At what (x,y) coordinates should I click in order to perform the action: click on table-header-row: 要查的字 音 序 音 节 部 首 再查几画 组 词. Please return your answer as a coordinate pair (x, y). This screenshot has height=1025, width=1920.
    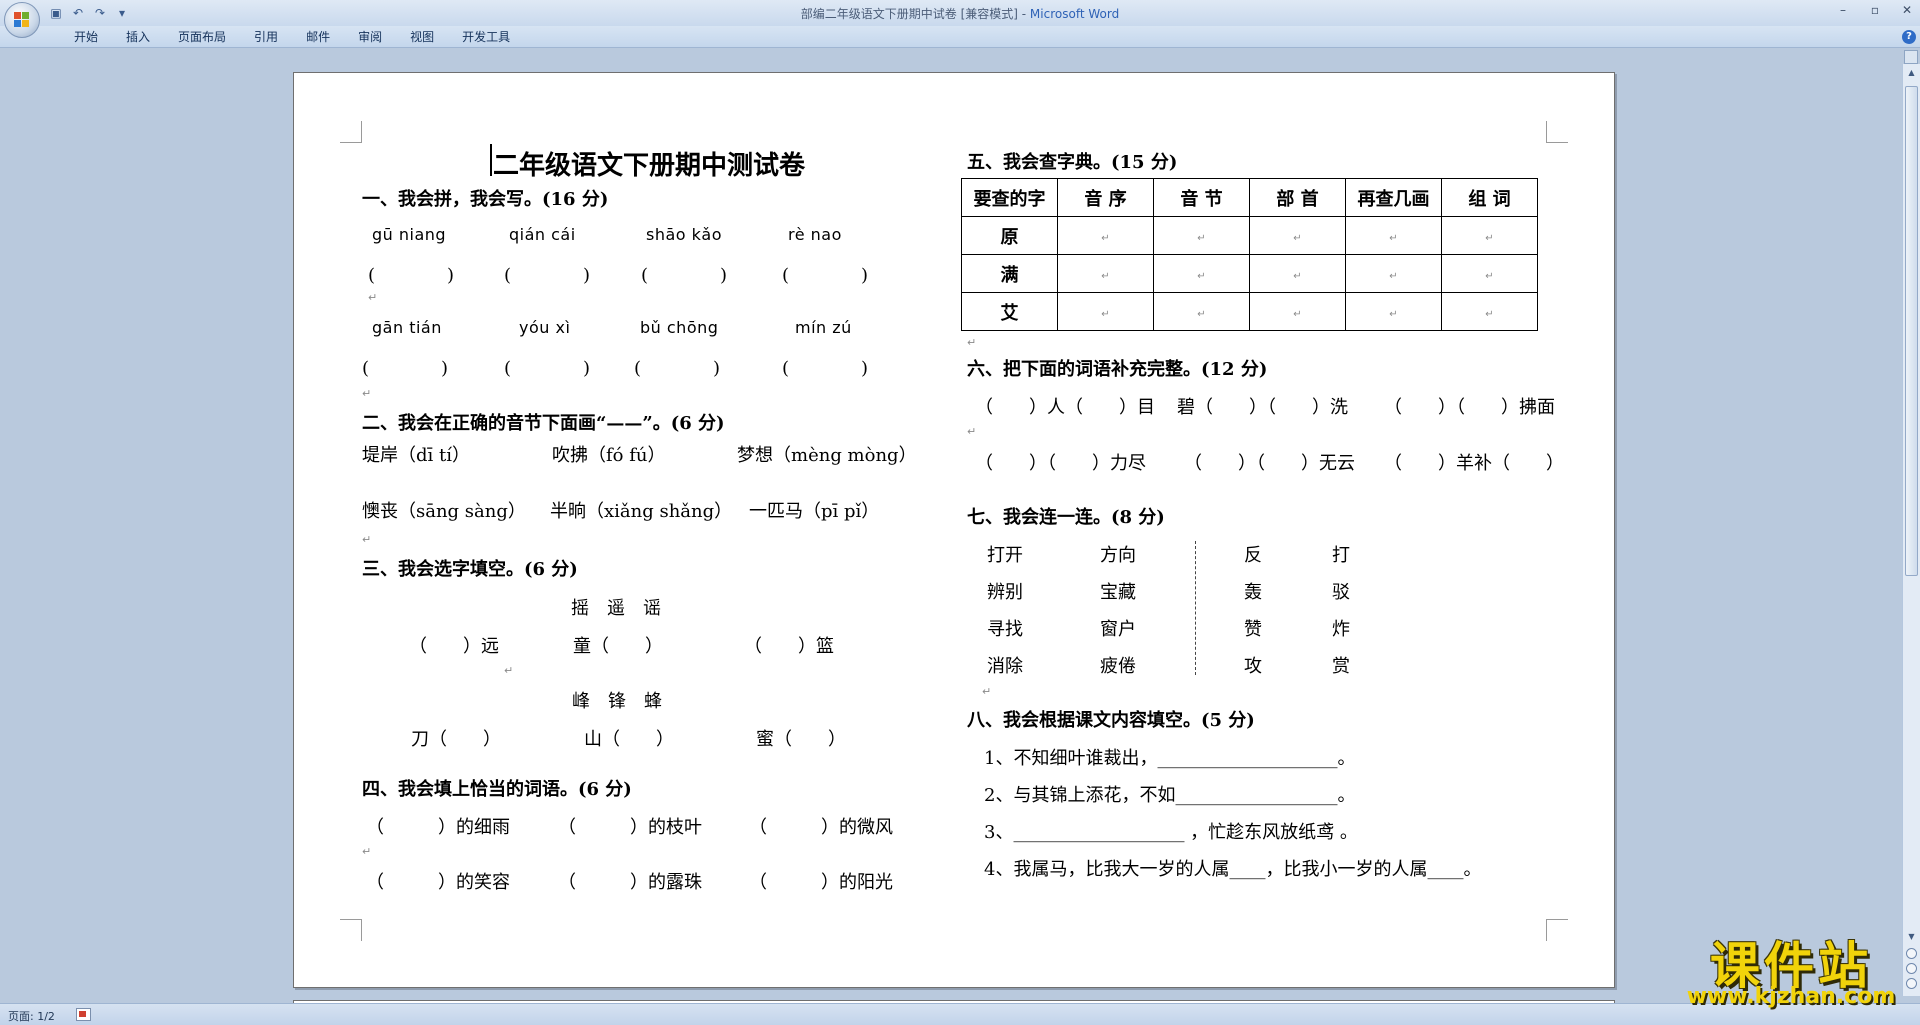
    Looking at the image, I should click on (1249, 197).